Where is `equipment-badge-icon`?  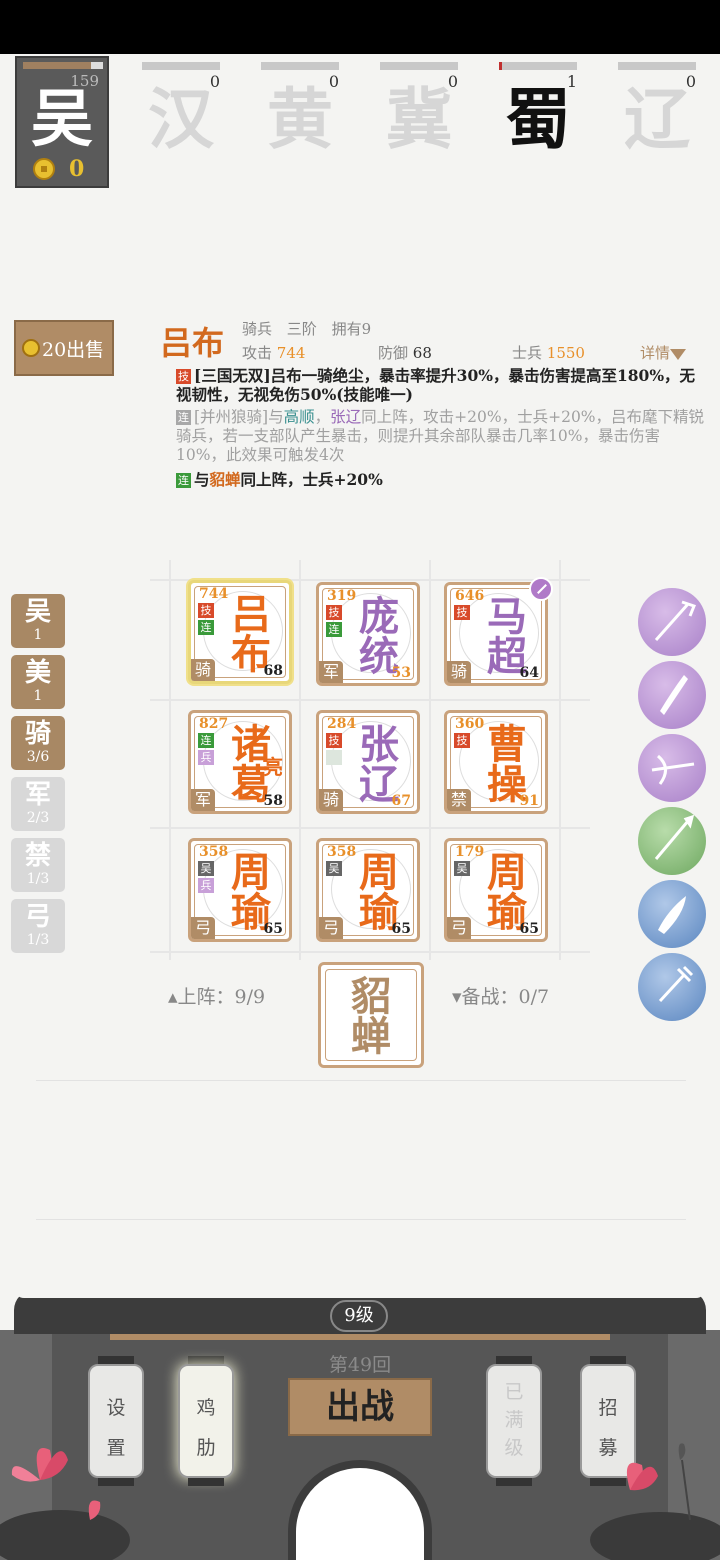 equipment-badge-icon is located at coordinates (541, 589).